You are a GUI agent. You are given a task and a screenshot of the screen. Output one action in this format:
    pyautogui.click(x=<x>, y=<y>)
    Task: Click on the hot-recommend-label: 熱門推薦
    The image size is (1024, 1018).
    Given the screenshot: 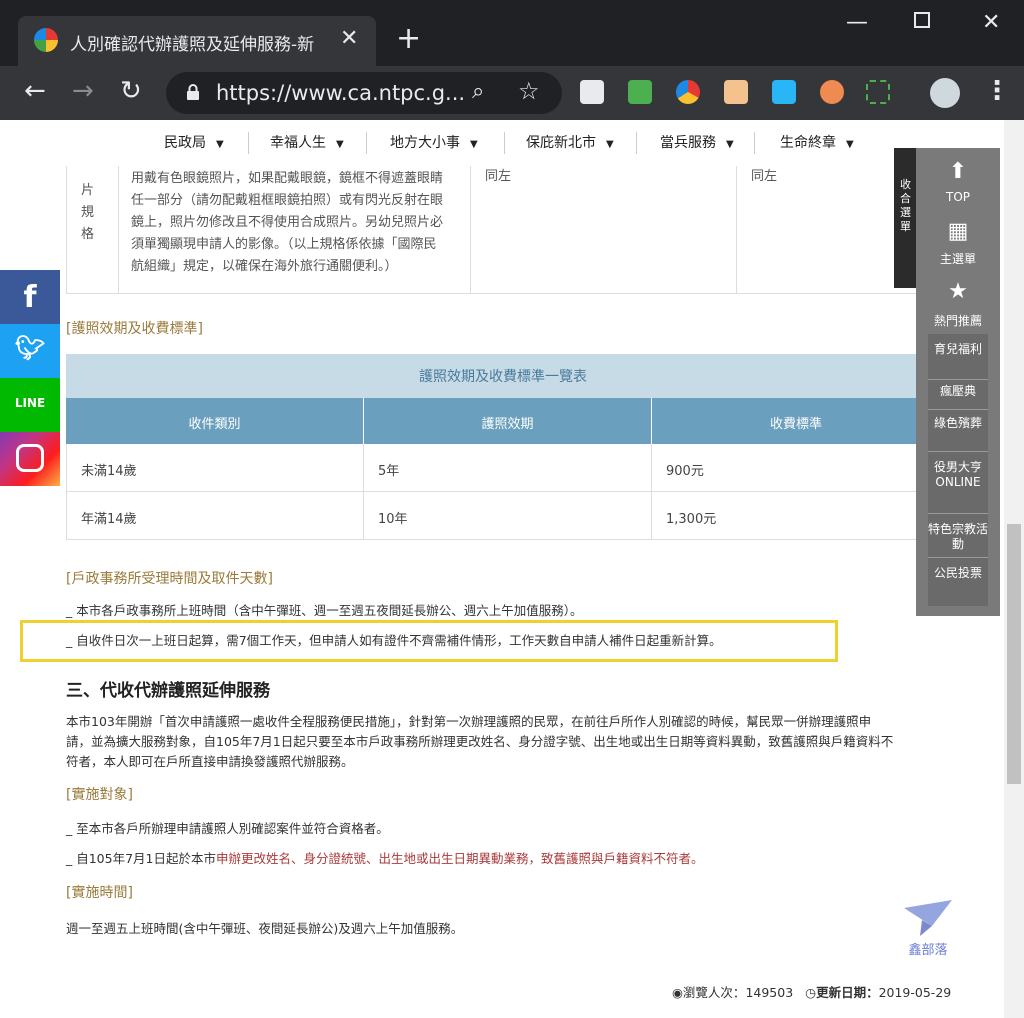 What is the action you would take?
    pyautogui.click(x=958, y=321)
    